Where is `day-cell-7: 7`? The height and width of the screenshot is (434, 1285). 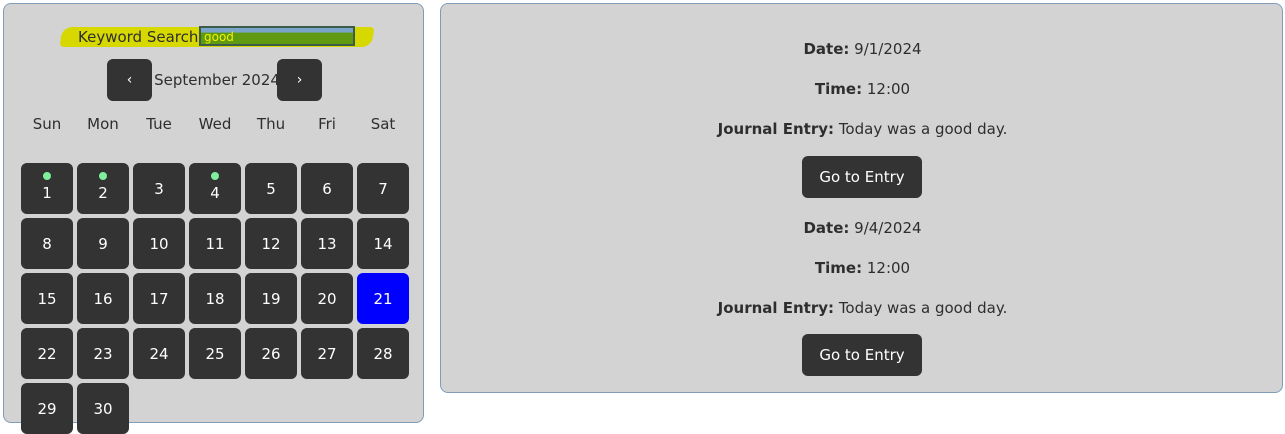
day-cell-7: 7 is located at coordinates (383, 188).